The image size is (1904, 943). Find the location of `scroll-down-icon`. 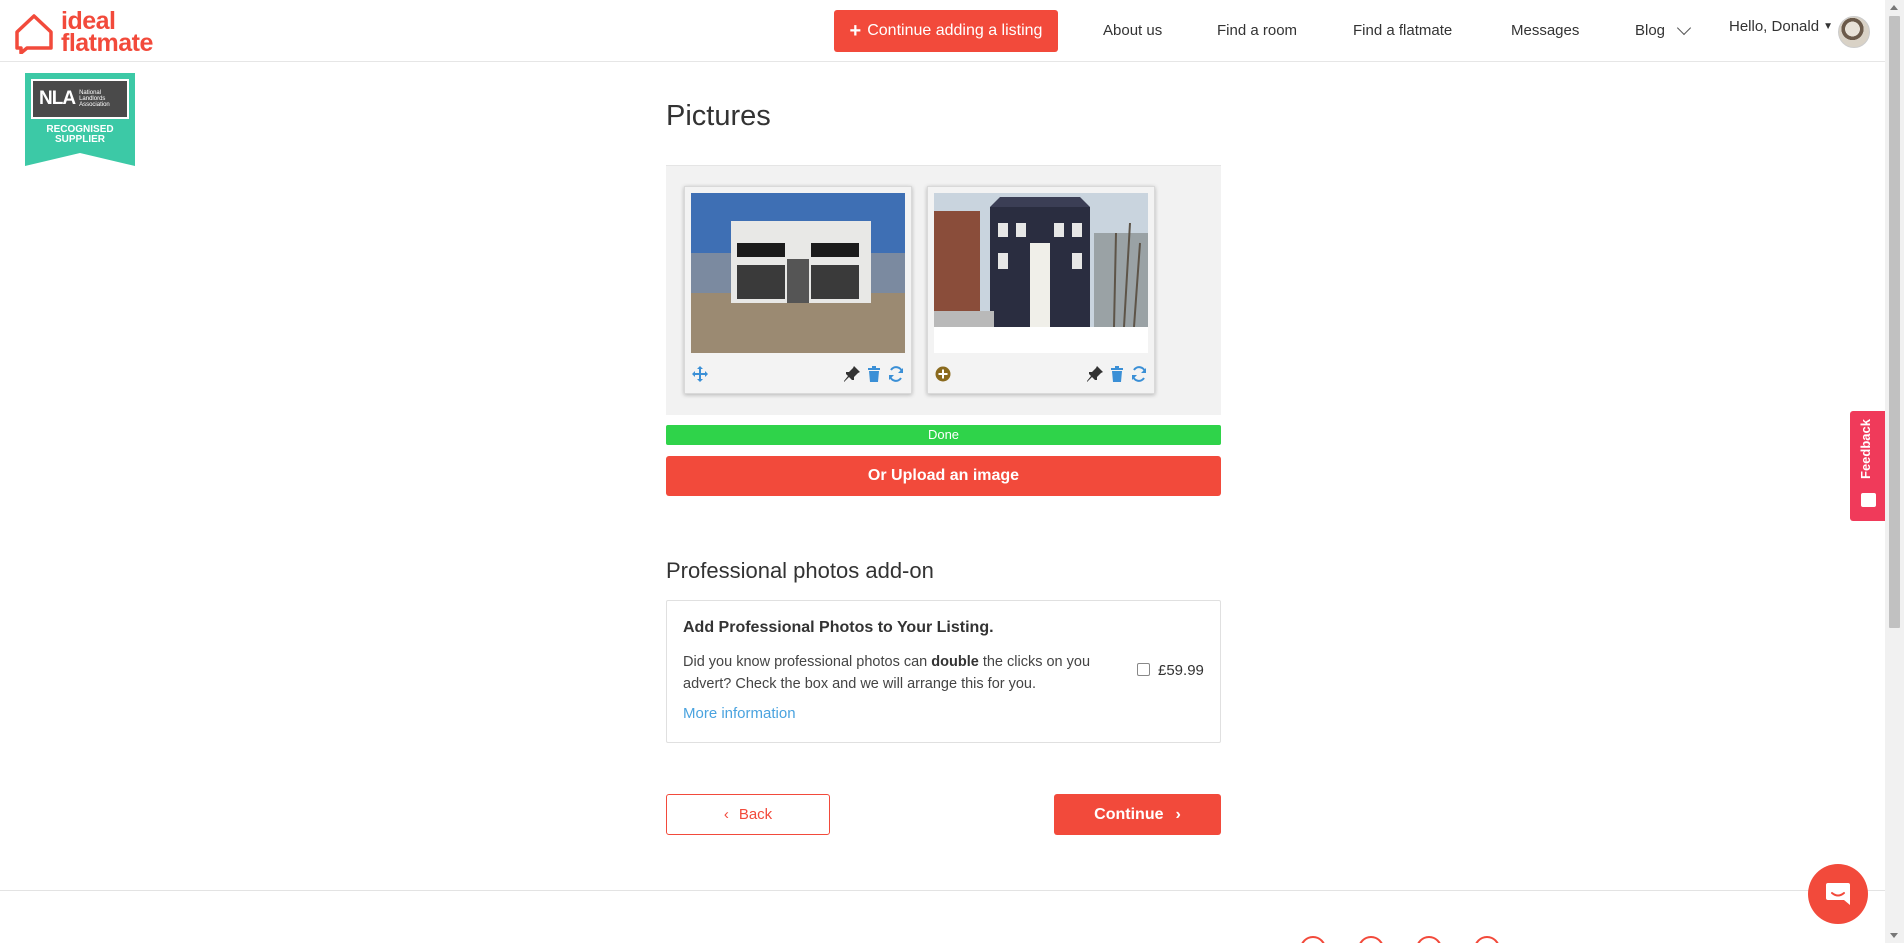

scroll-down-icon is located at coordinates (1894, 935).